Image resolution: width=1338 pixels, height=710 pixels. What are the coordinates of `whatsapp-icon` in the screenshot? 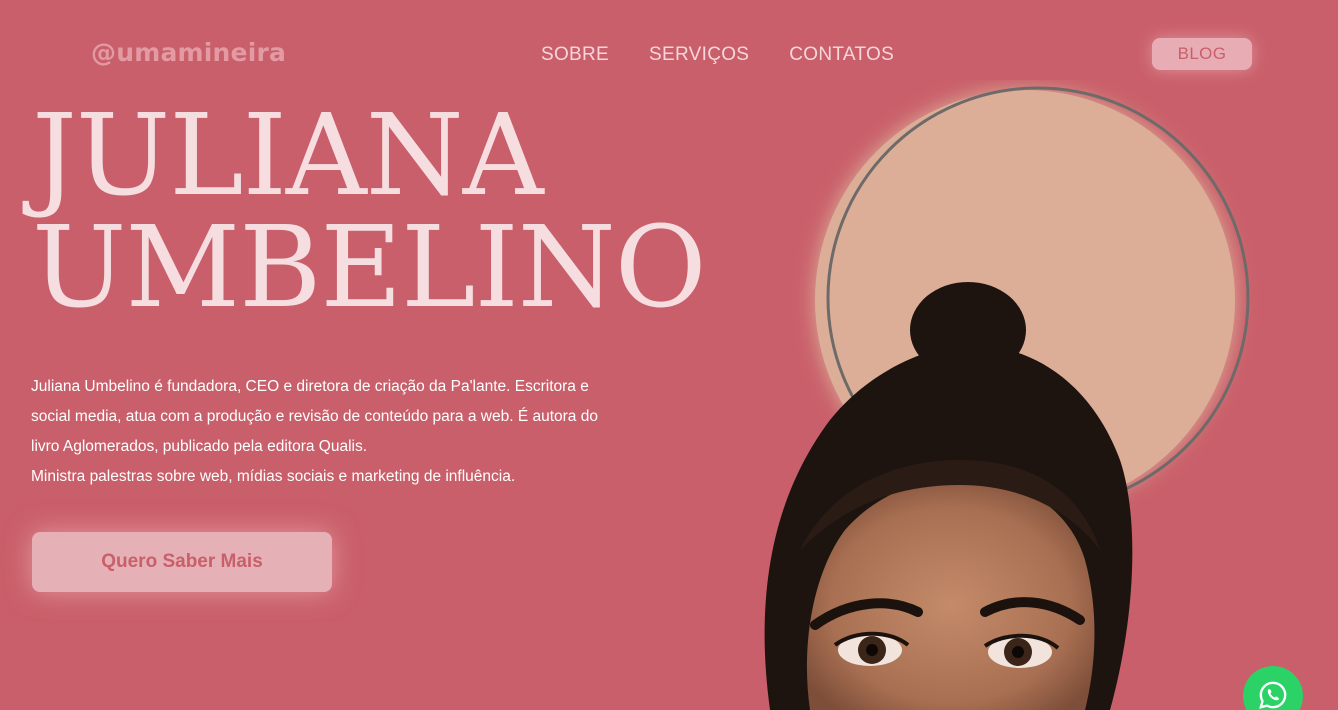 It's located at (1273, 695).